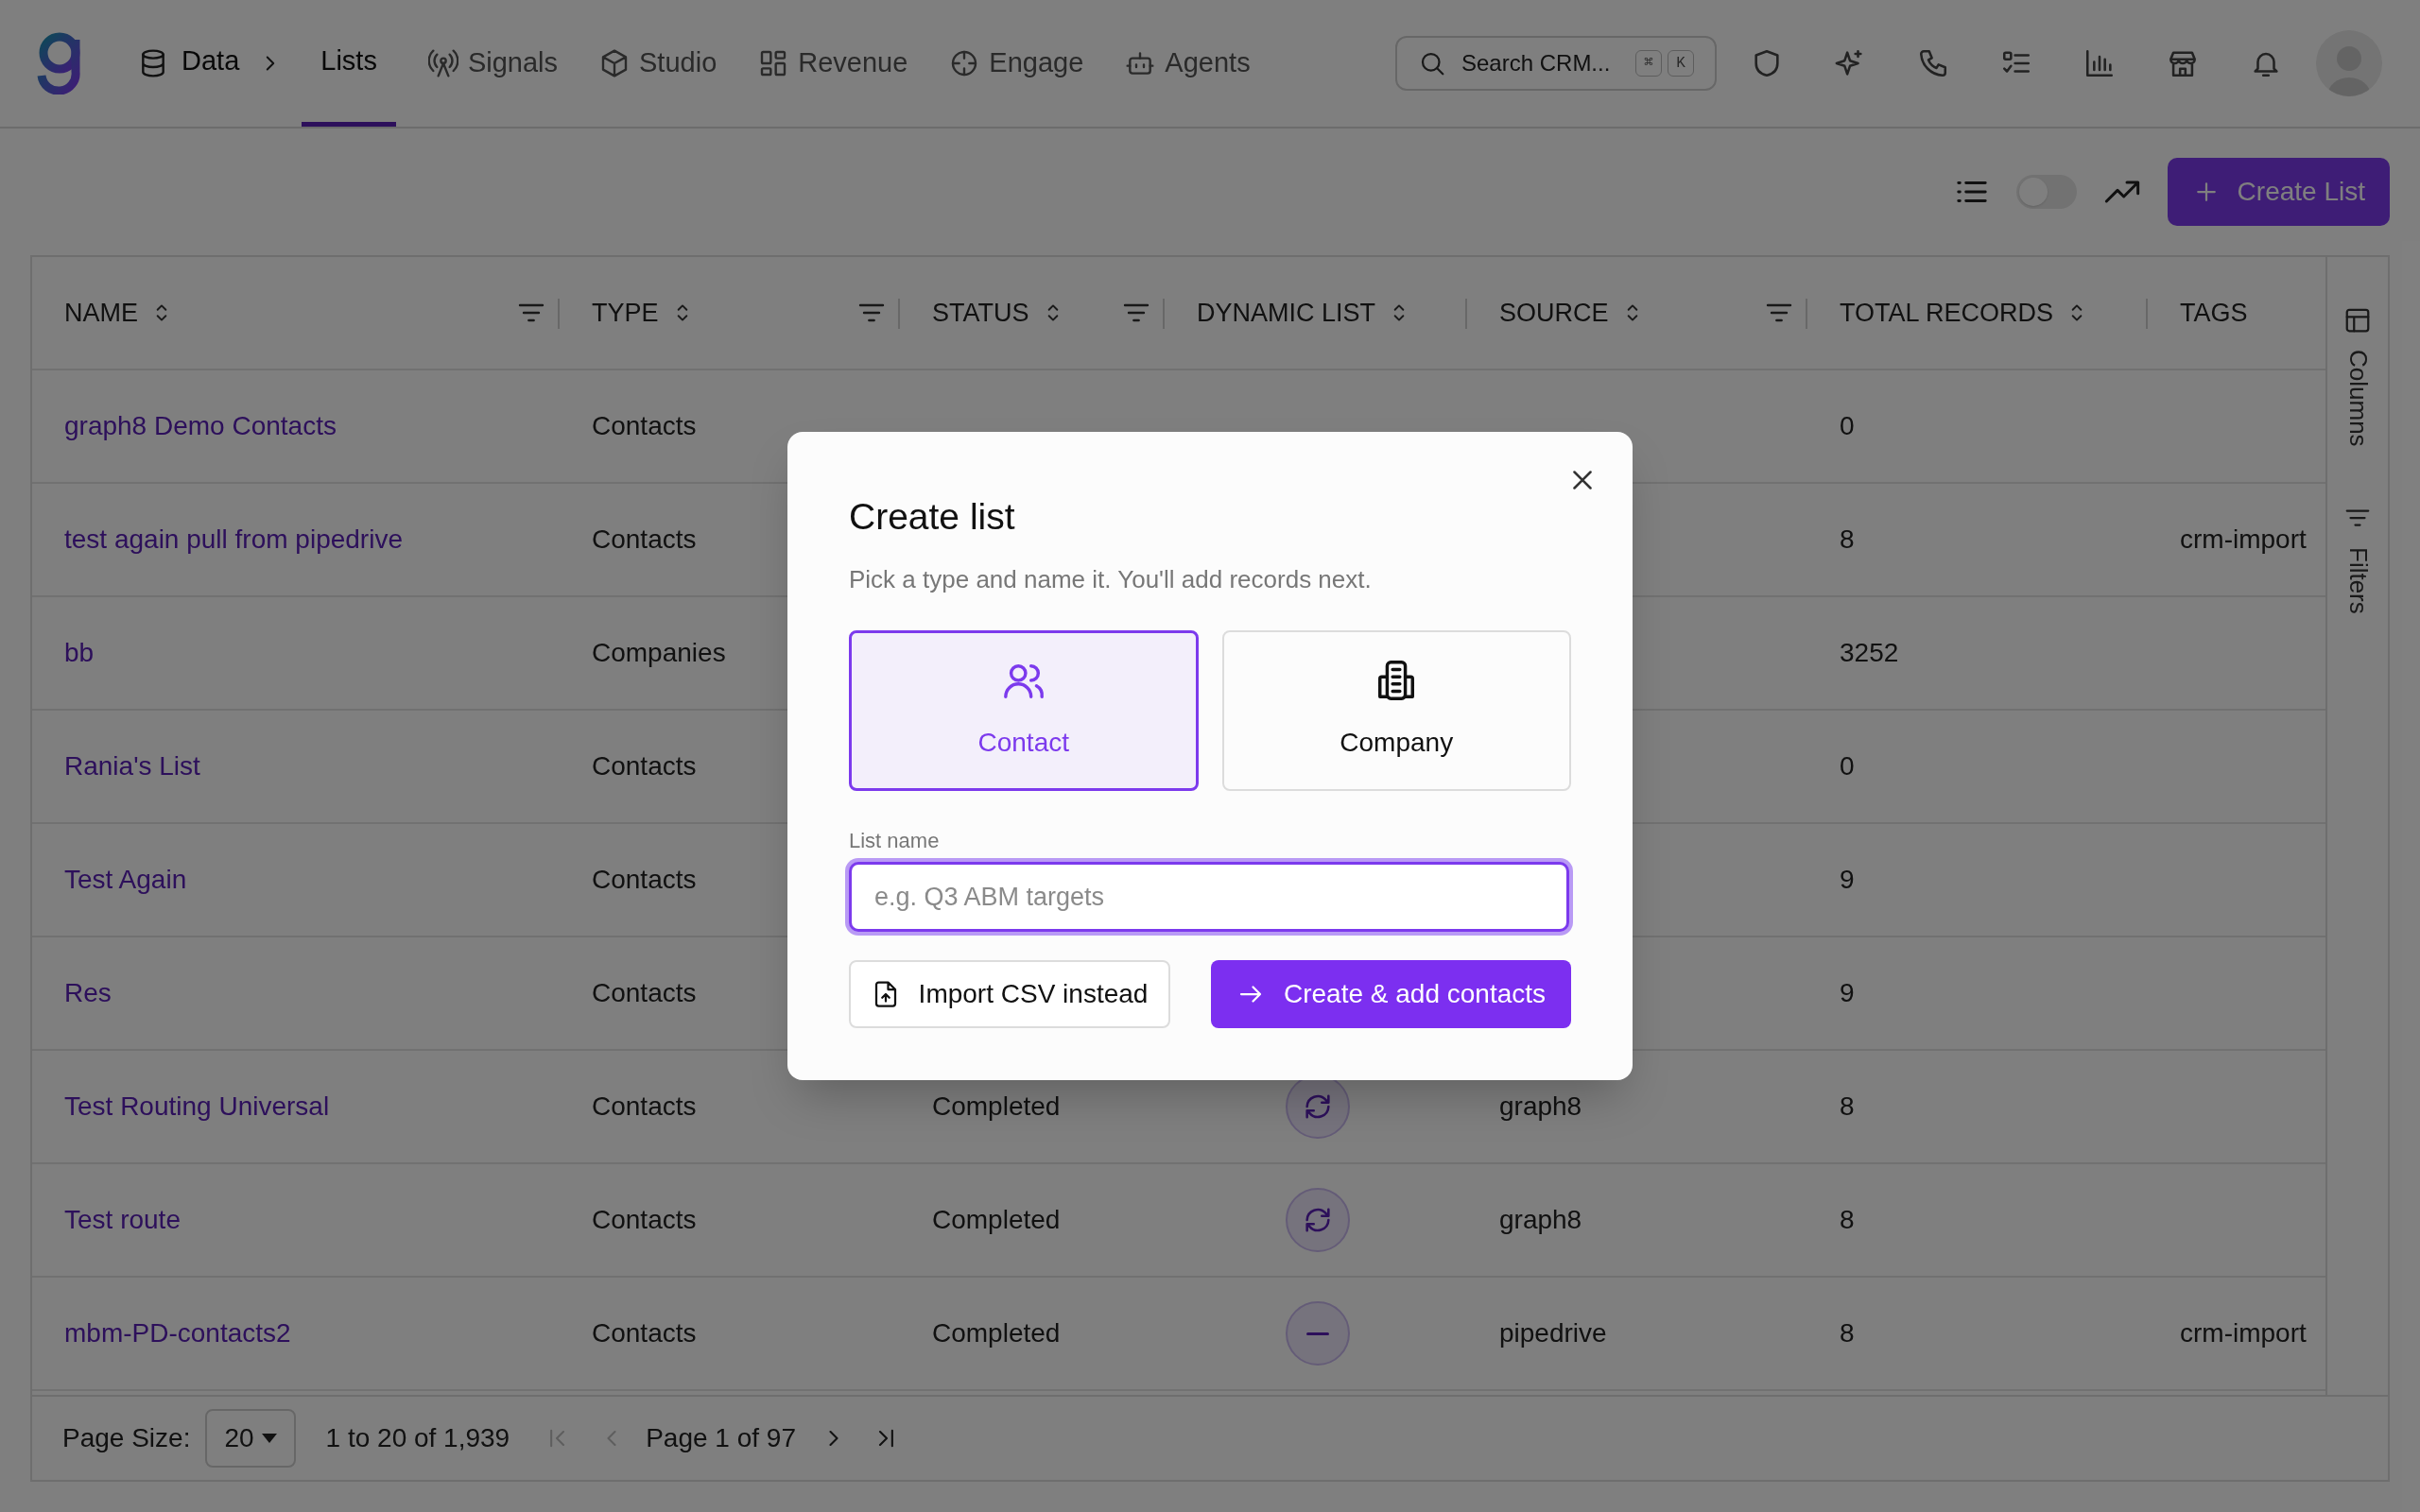 The width and height of the screenshot is (2420, 1512). What do you see at coordinates (1396, 710) in the screenshot?
I see `type-option: Company` at bounding box center [1396, 710].